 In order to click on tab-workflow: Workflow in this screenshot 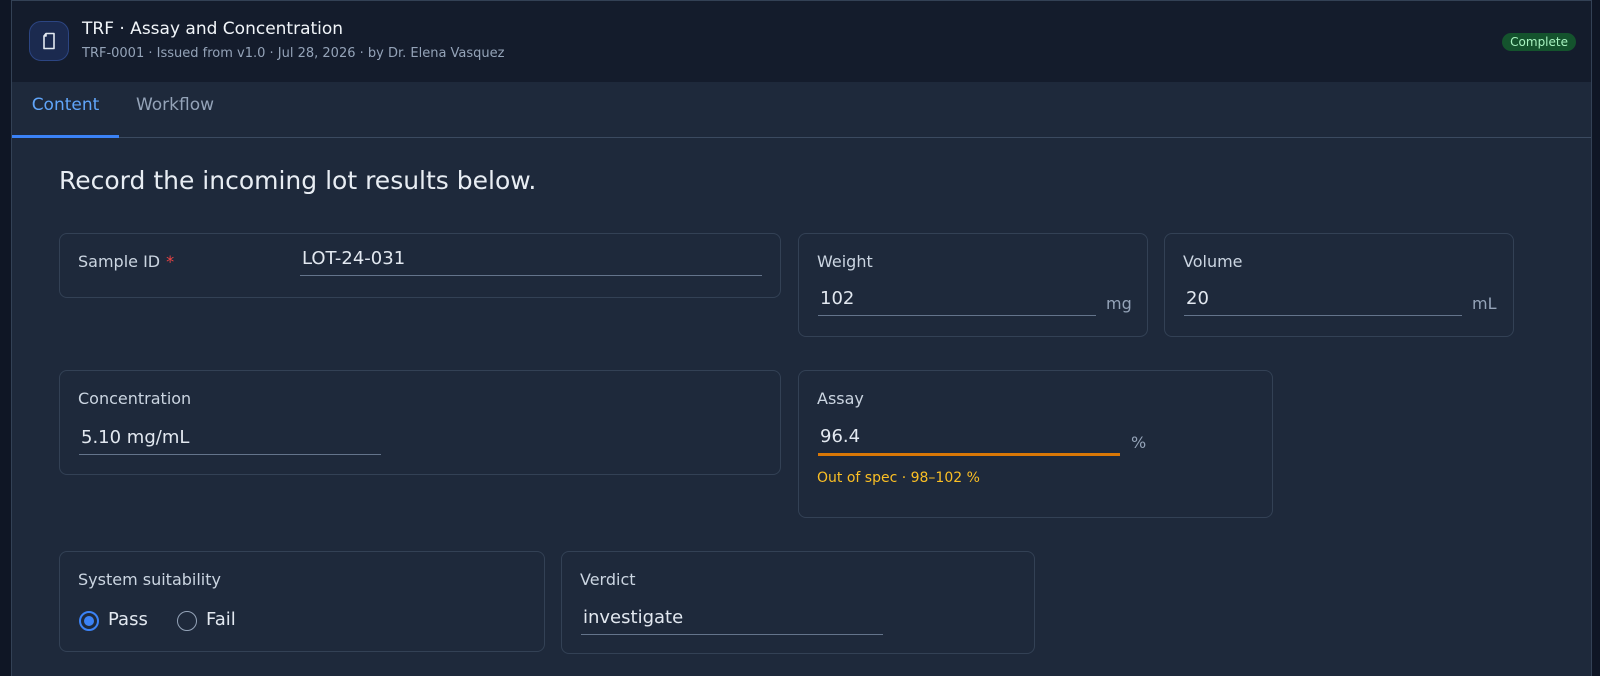, I will do `click(175, 109)`.